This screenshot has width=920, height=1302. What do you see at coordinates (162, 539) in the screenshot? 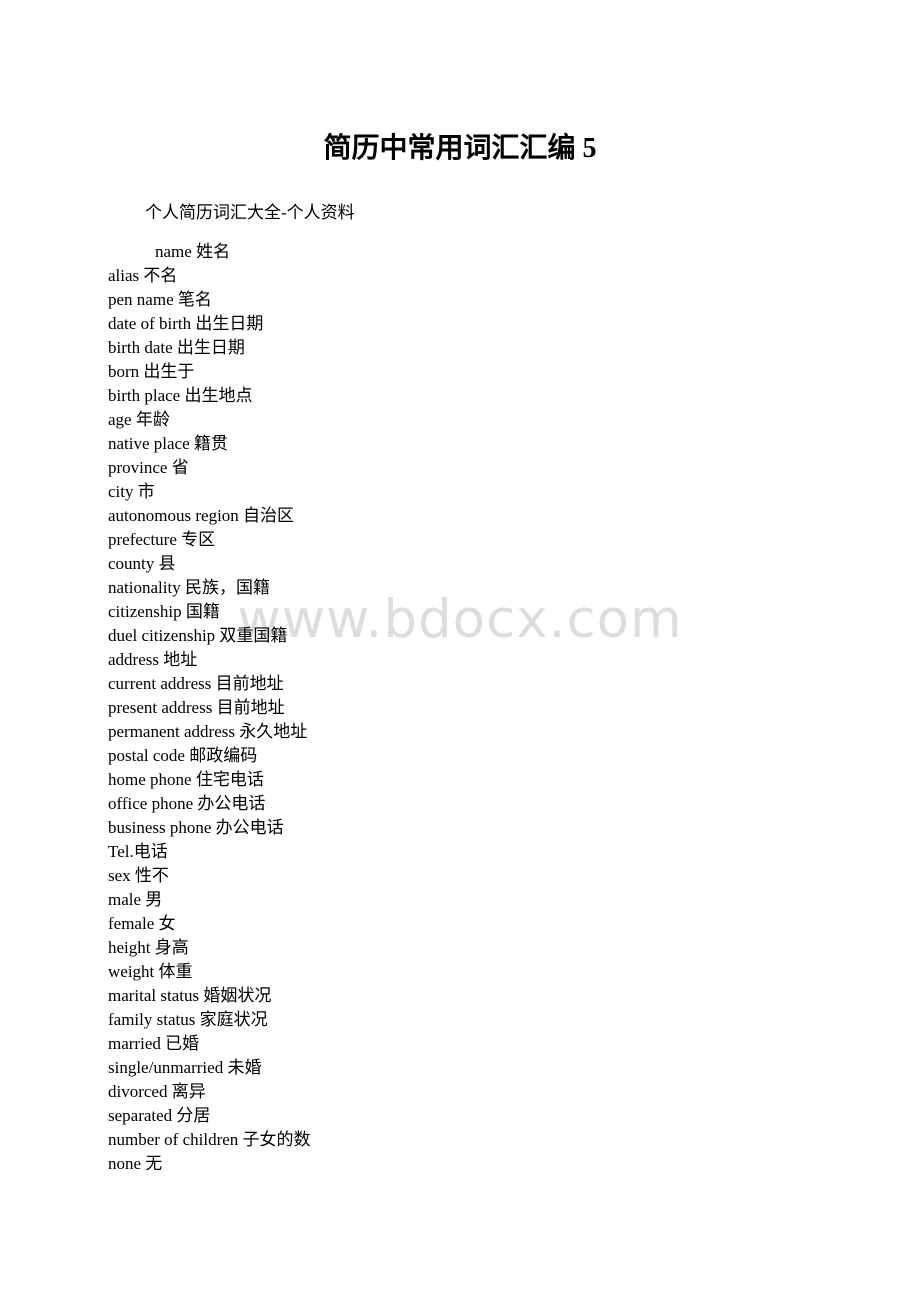
I see `list-item: prefecture 专区` at bounding box center [162, 539].